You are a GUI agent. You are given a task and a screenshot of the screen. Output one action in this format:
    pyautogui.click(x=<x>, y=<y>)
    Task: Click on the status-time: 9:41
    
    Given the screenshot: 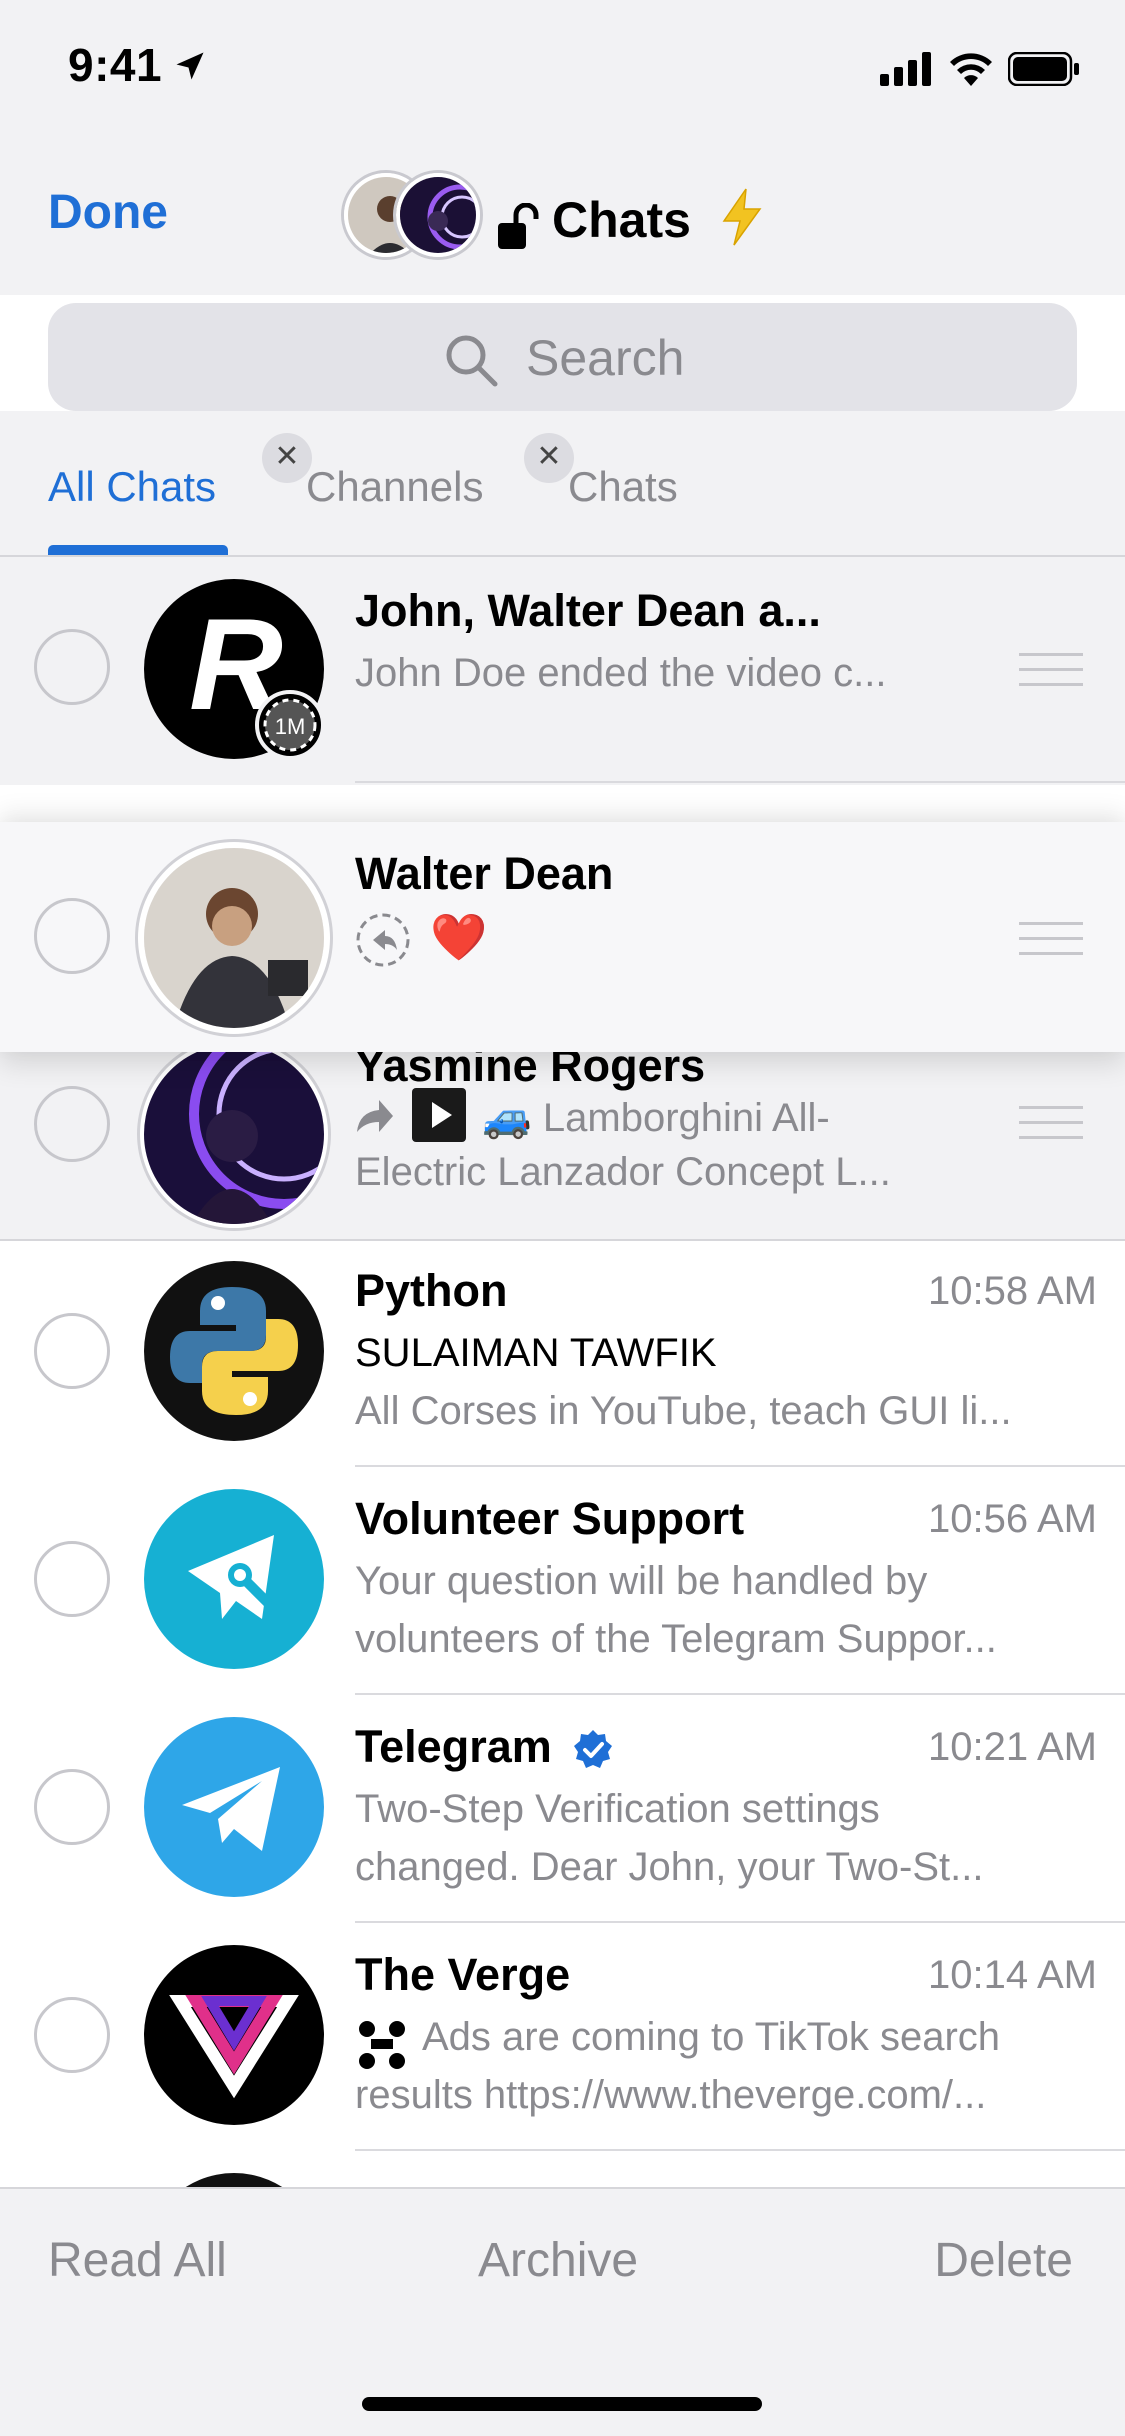 What is the action you would take?
    pyautogui.click(x=115, y=65)
    